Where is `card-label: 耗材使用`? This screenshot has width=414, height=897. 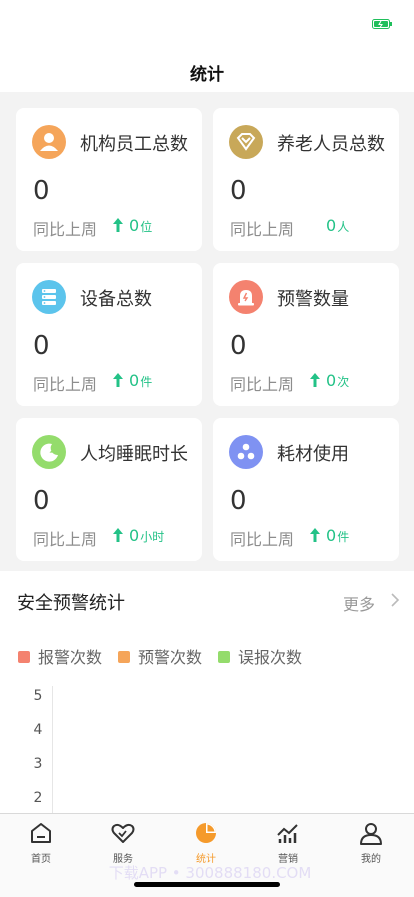 card-label: 耗材使用 is located at coordinates (313, 454).